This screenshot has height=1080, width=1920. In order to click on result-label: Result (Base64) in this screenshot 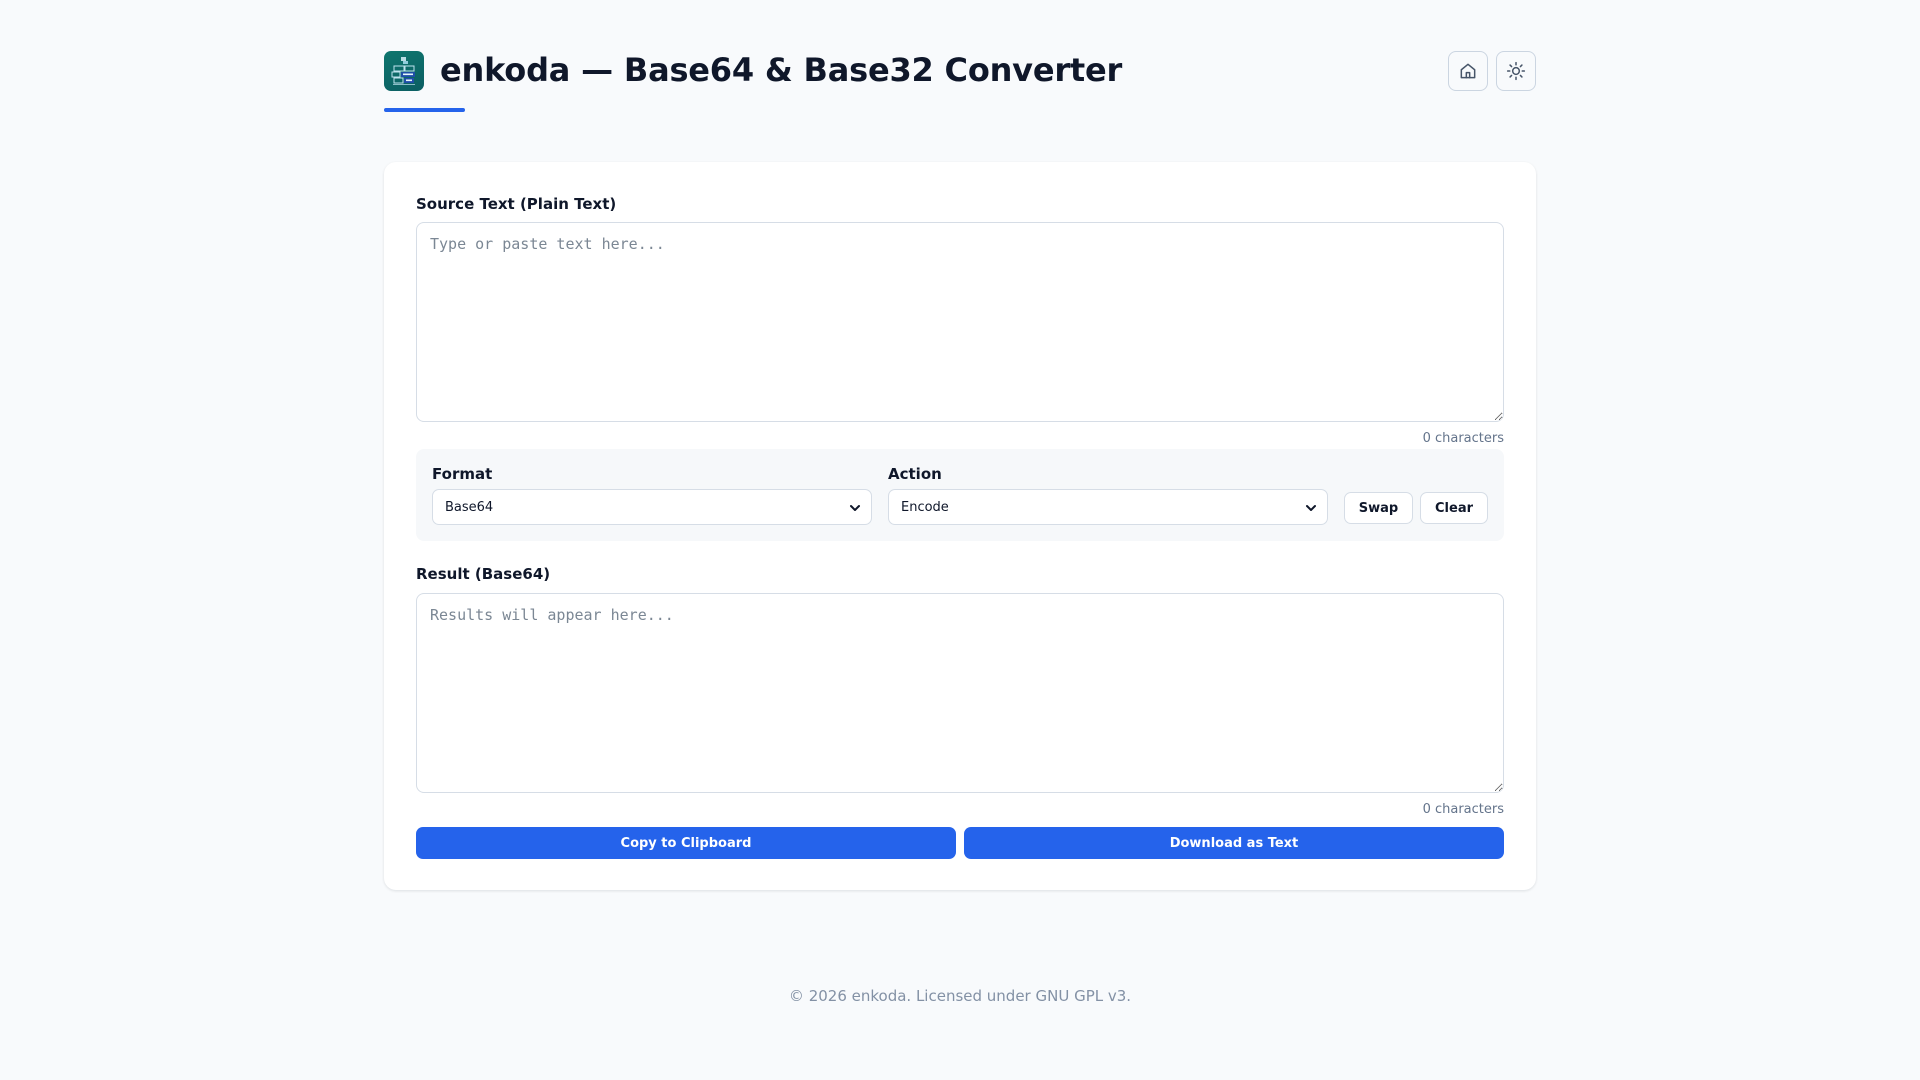, I will do `click(483, 574)`.